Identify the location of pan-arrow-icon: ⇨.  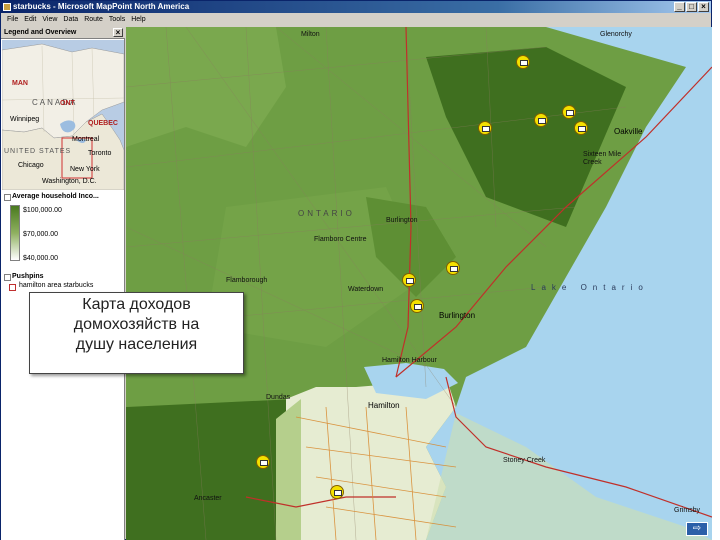
(697, 529).